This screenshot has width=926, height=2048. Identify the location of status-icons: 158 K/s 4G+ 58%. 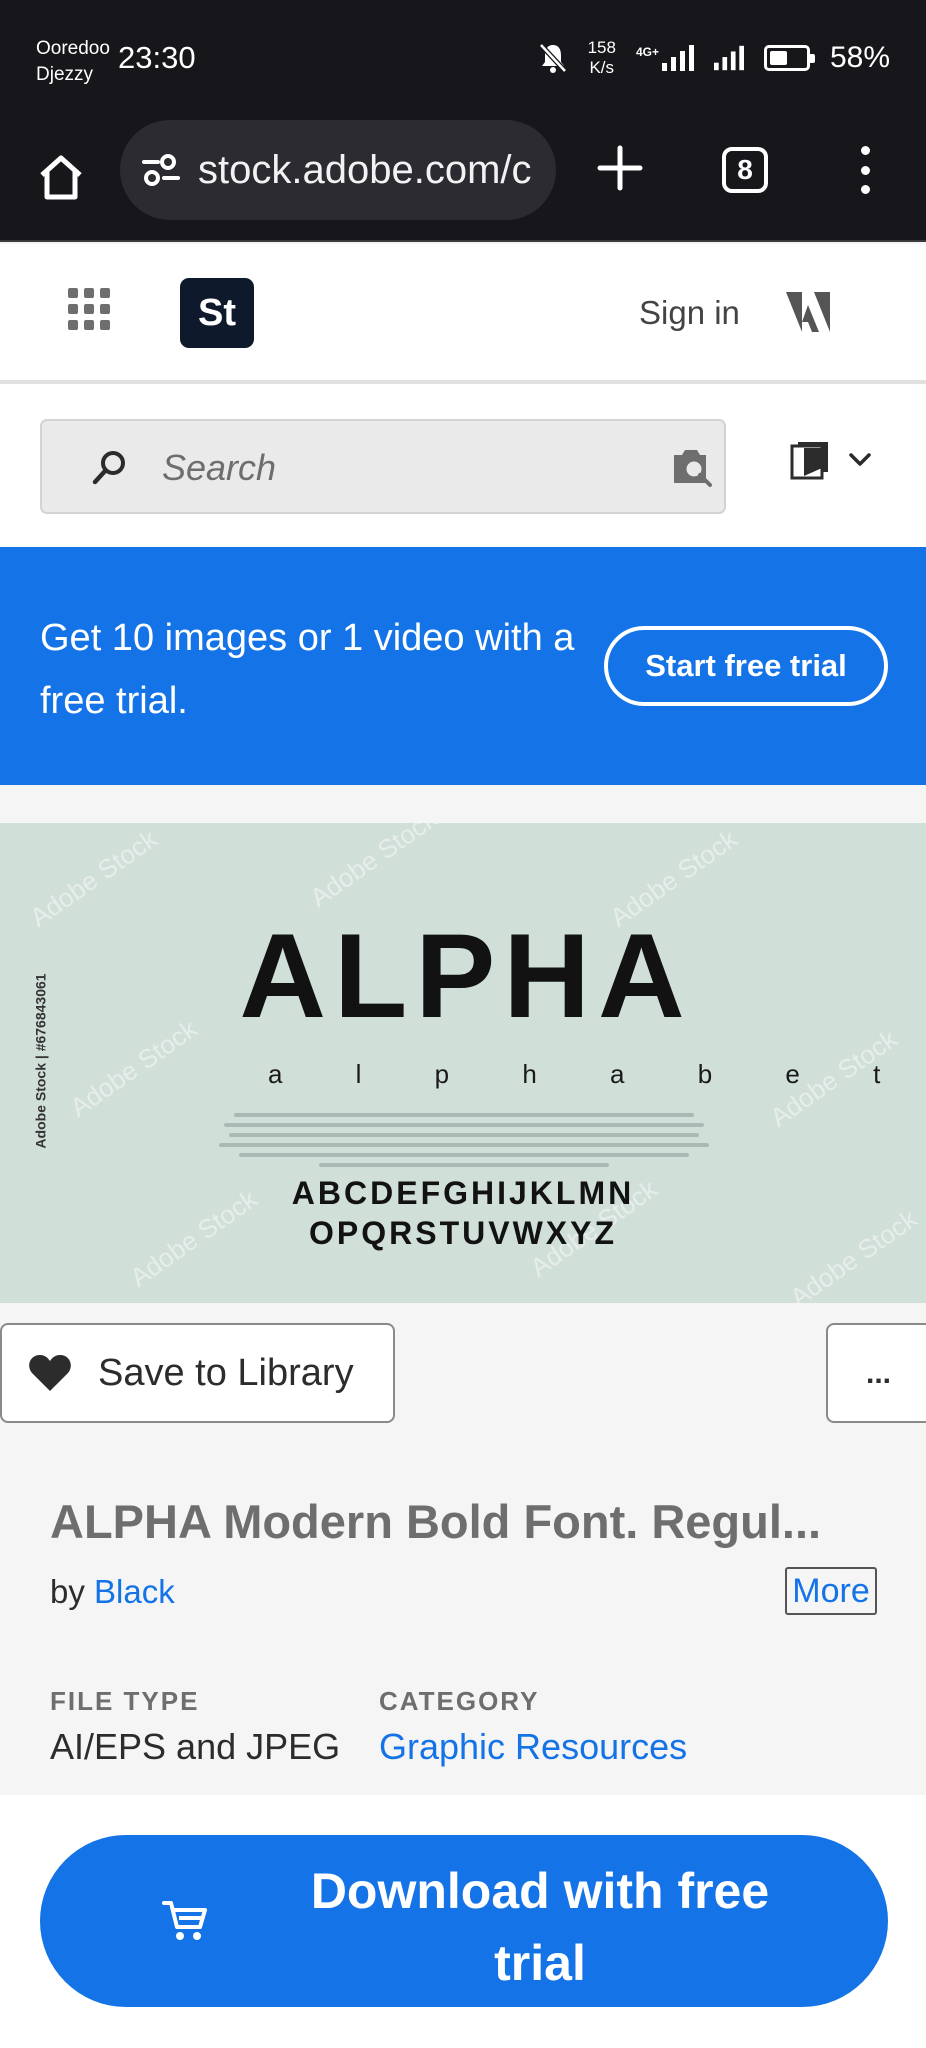
(714, 58).